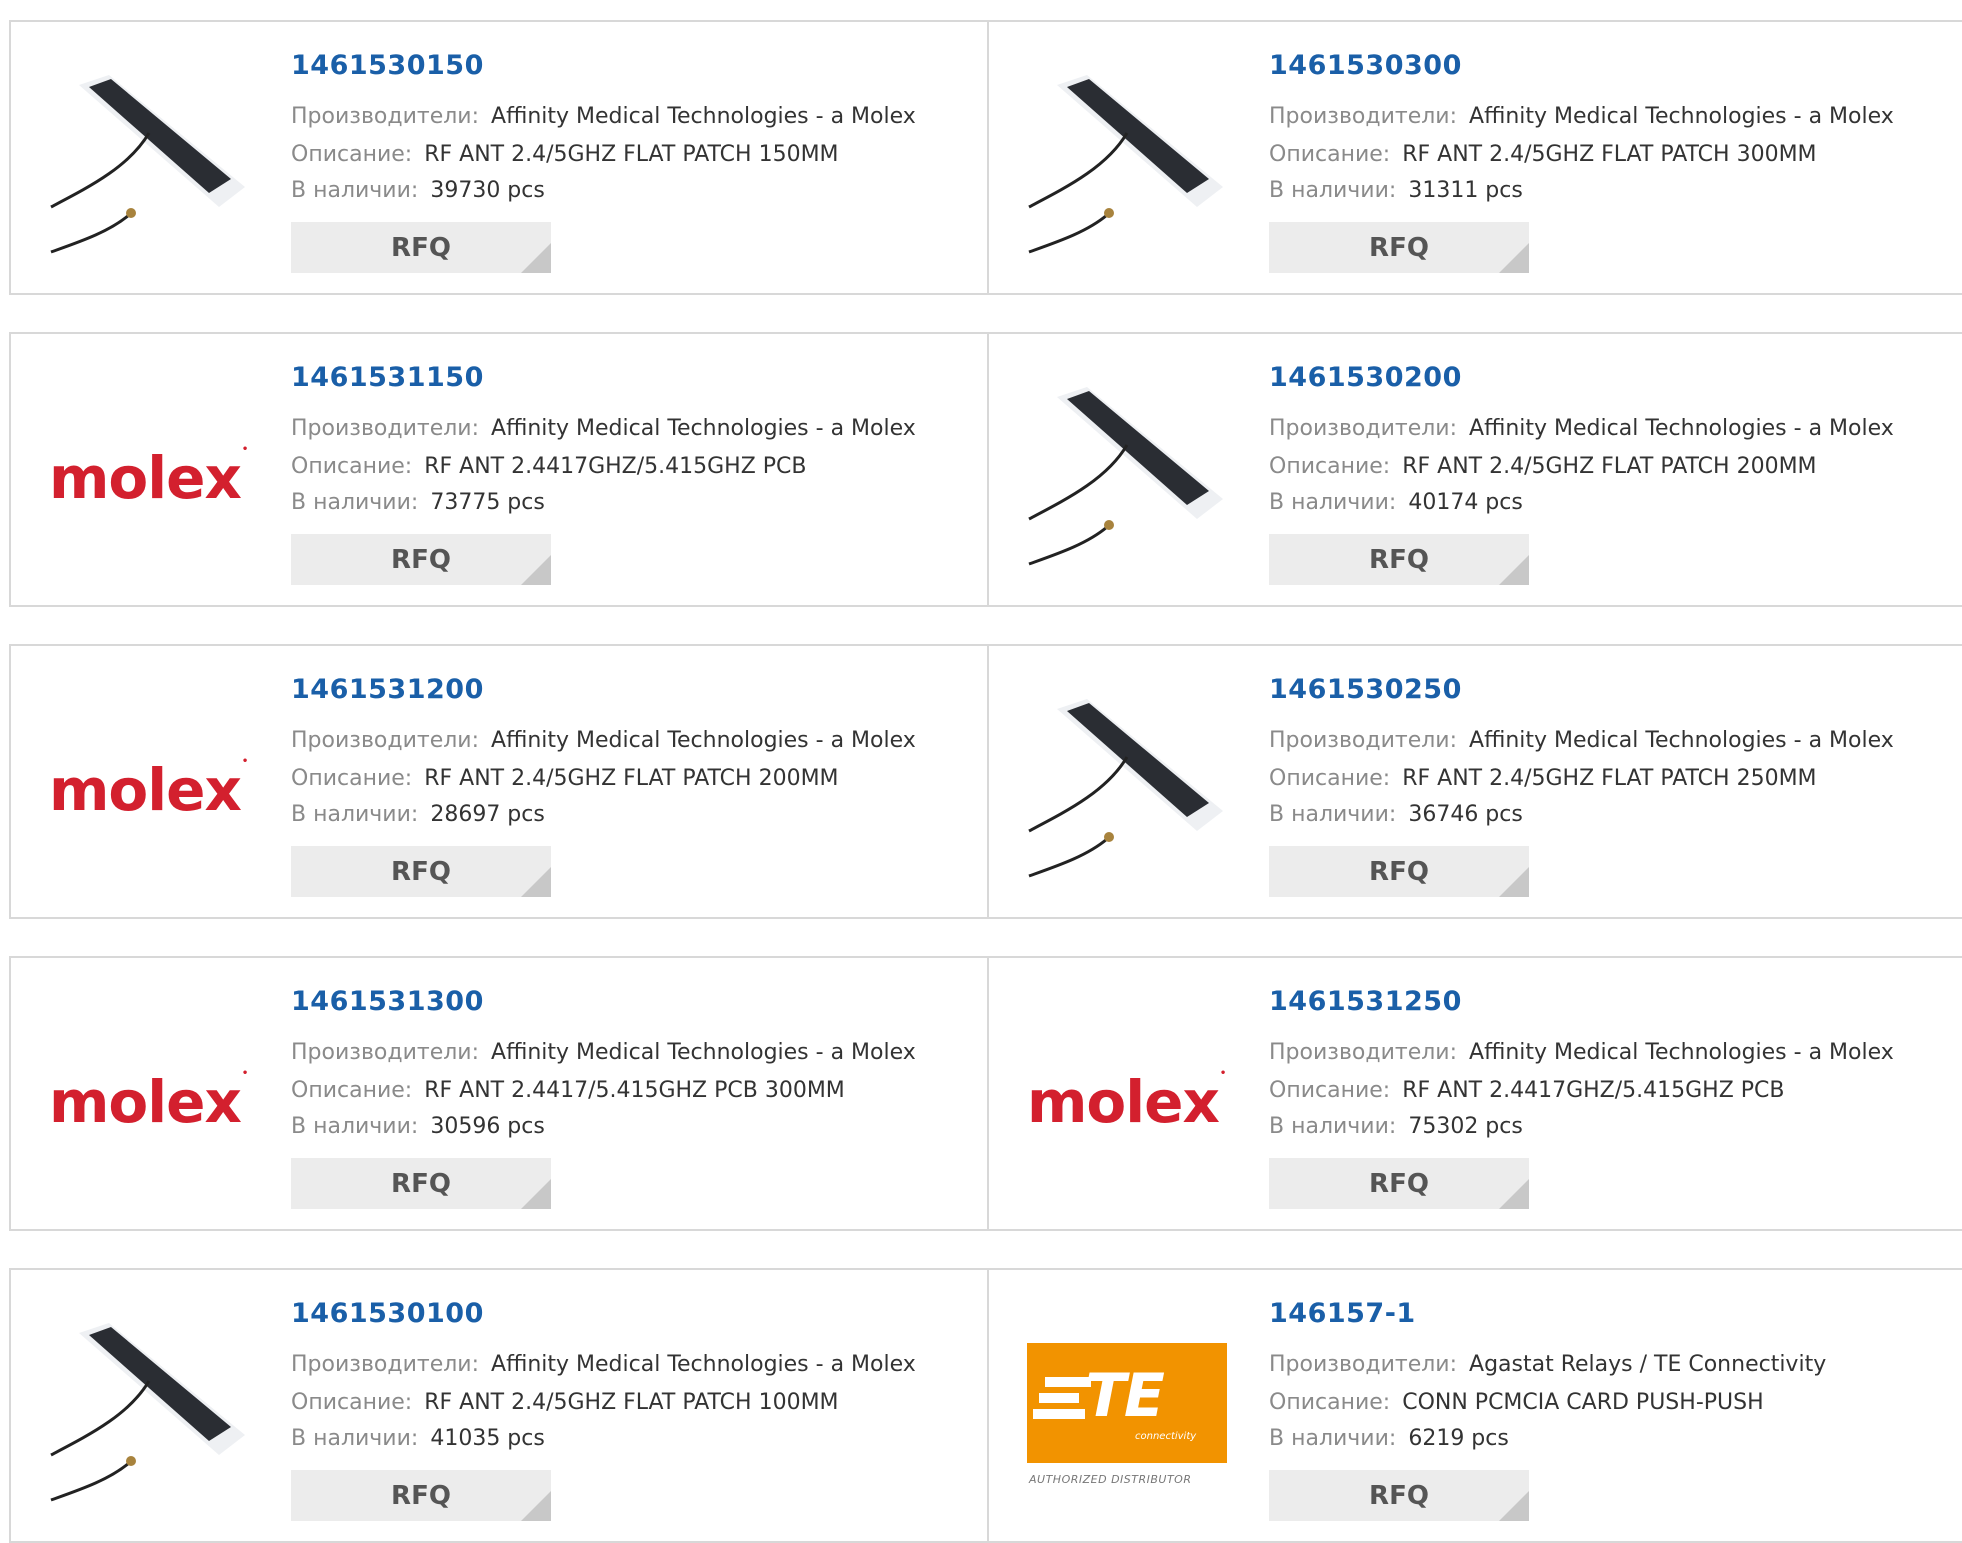 Image resolution: width=1962 pixels, height=1543 pixels. What do you see at coordinates (1609, 154) in the screenshot?
I see `description-value: RF ANT 2.4/5GHZ FLAT PATCH 300MM` at bounding box center [1609, 154].